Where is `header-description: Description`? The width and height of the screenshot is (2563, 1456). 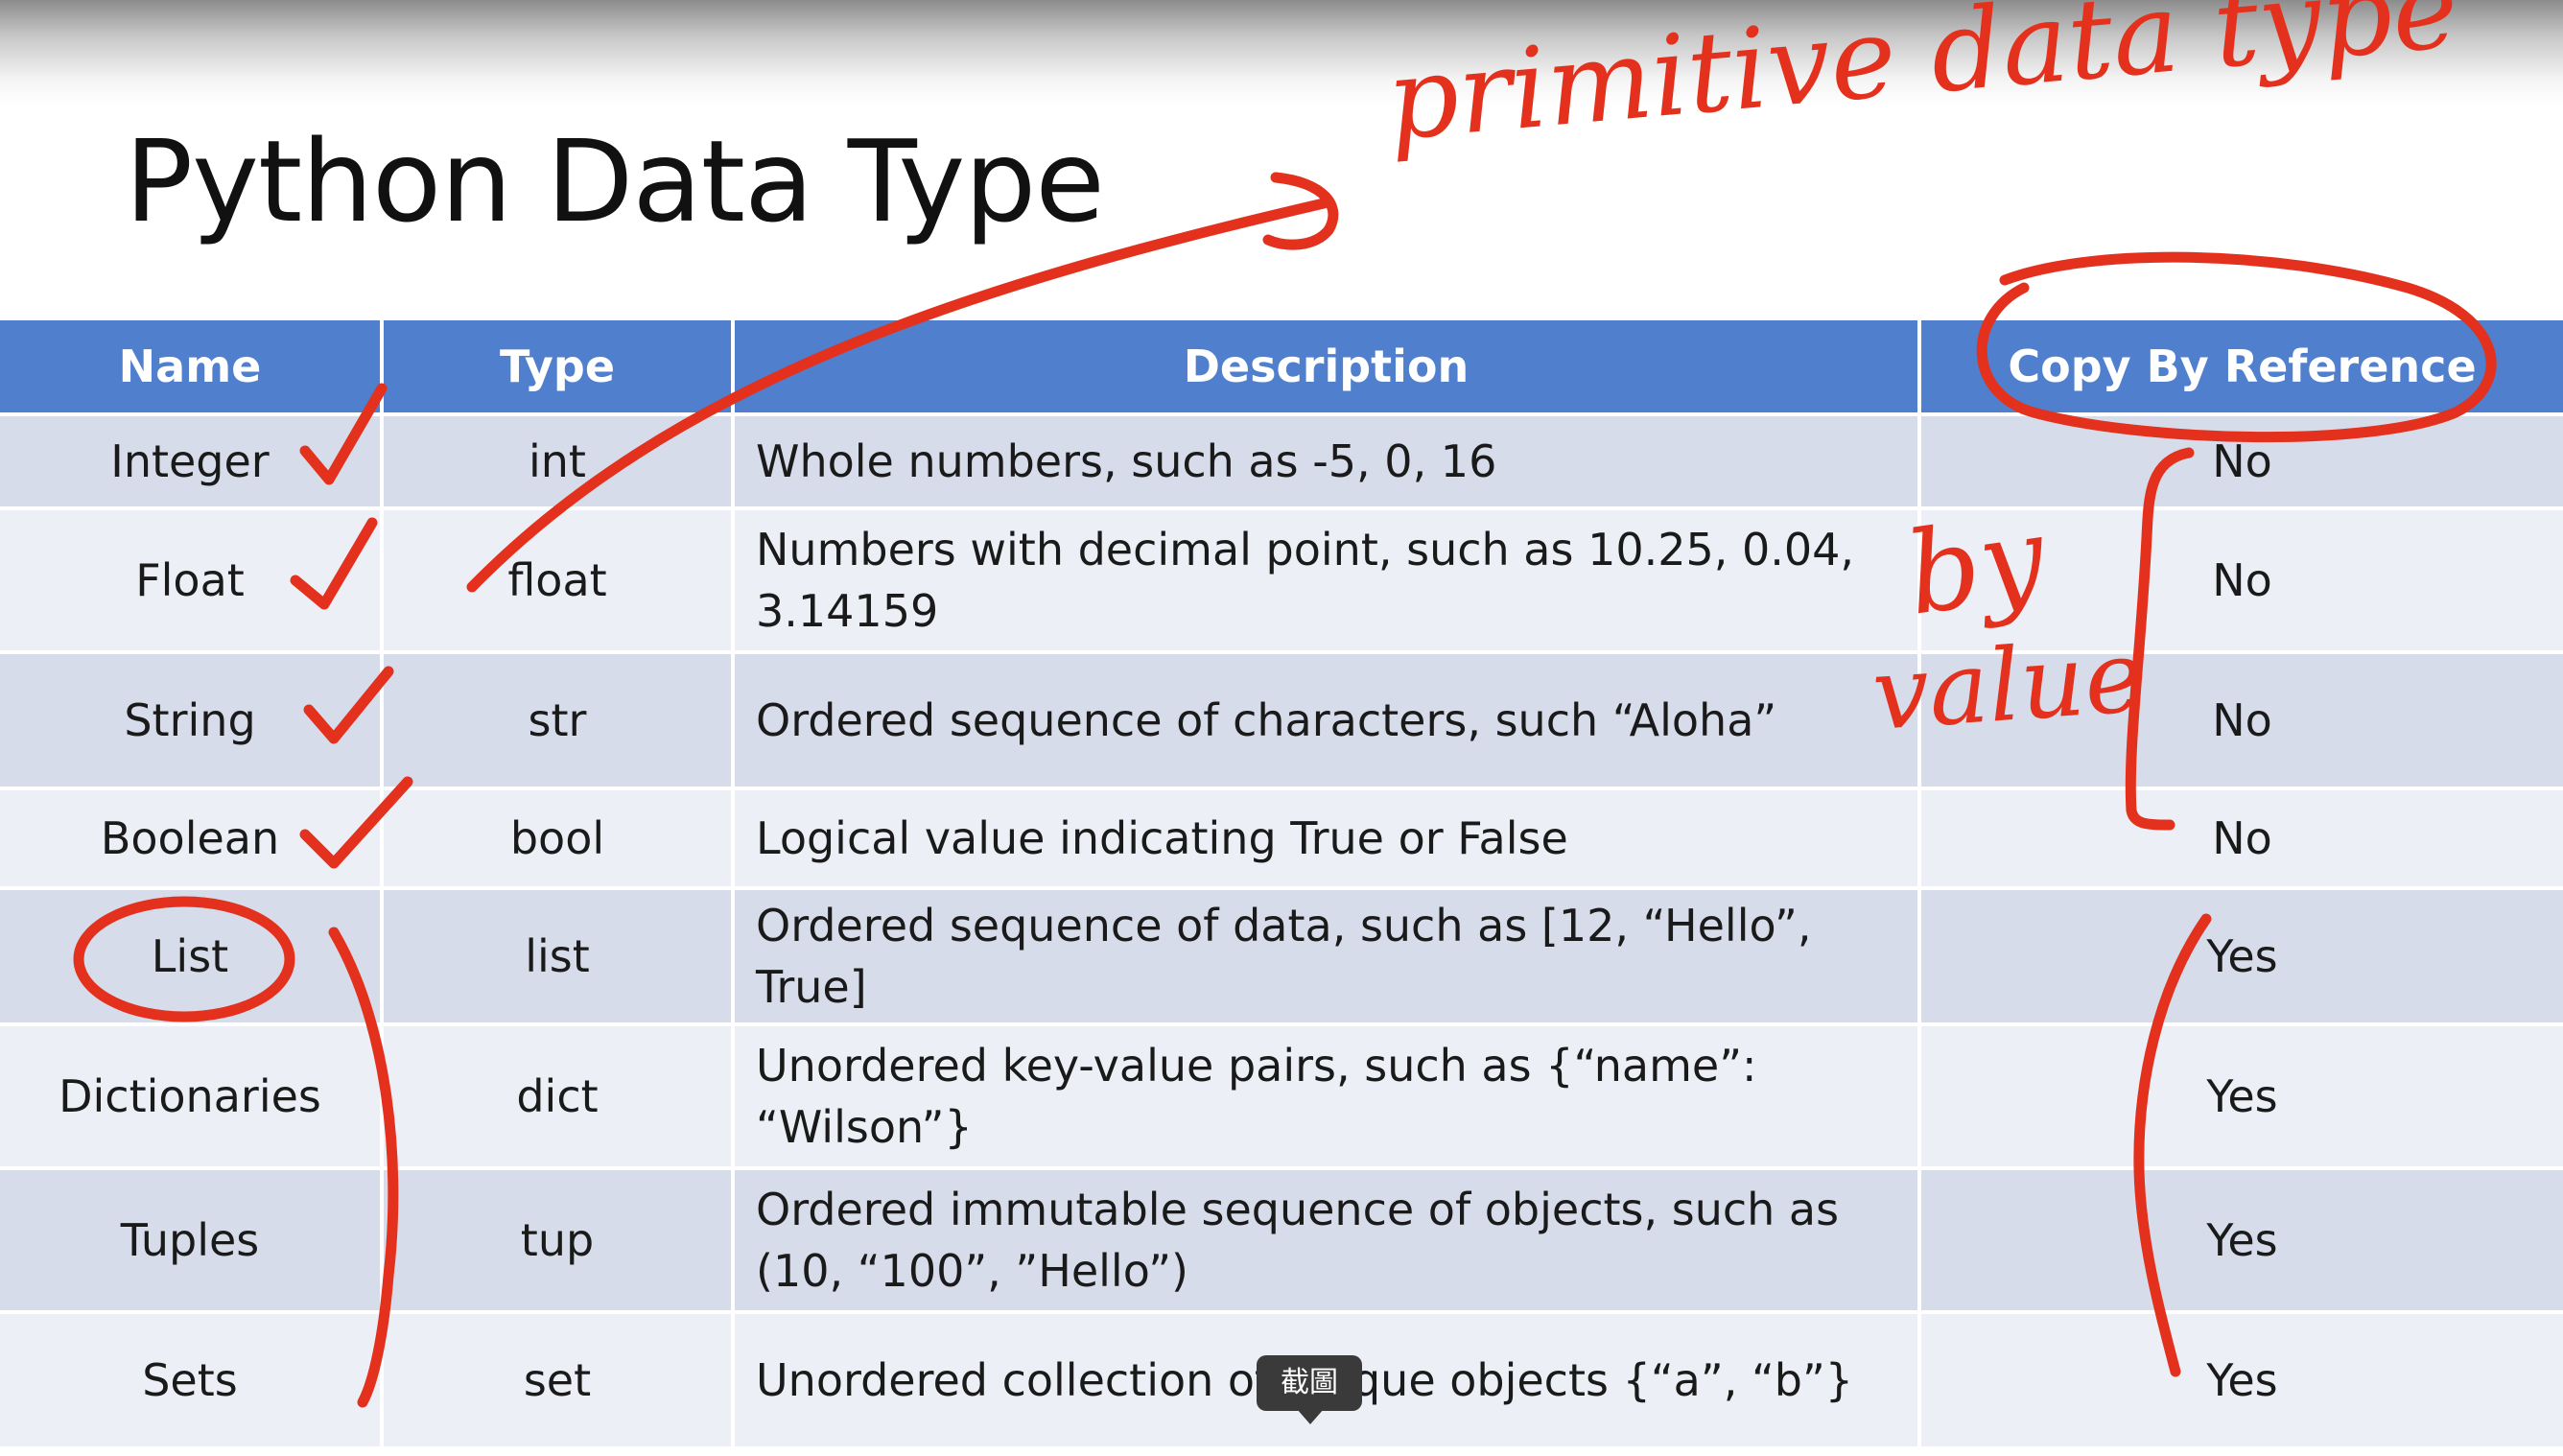
header-description: Description is located at coordinates (1327, 367).